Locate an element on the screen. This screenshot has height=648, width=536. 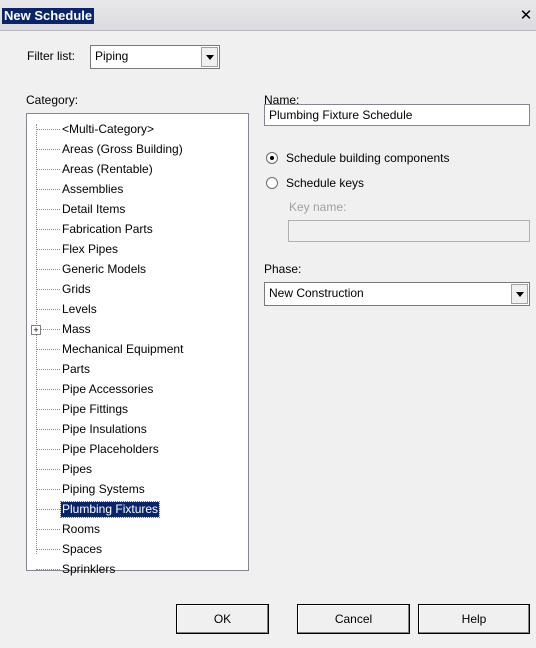
tree-item: Pipe Fittings is located at coordinates (137, 410).